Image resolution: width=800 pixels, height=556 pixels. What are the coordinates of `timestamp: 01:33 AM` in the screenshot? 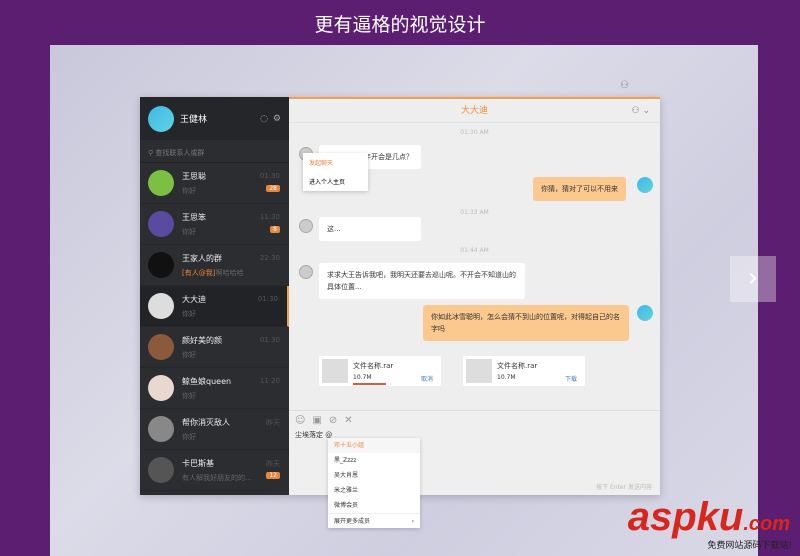 It's located at (474, 212).